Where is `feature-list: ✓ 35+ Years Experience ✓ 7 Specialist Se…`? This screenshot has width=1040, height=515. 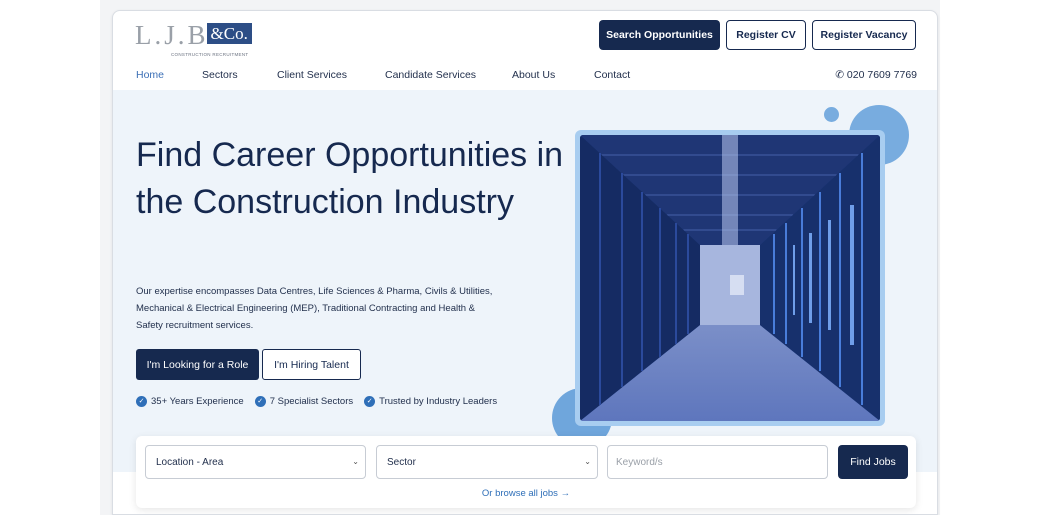
feature-list: ✓ 35+ Years Experience ✓ 7 Specialist Se… is located at coordinates (316, 401).